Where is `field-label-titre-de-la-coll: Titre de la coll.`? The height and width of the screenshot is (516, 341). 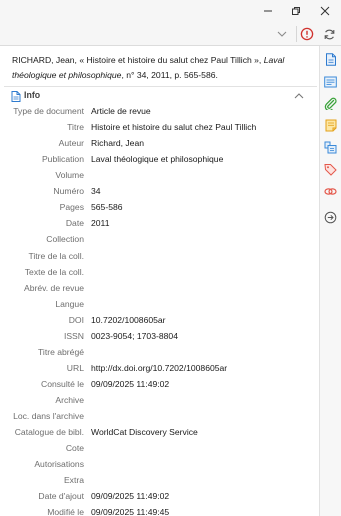 field-label-titre-de-la-coll: Titre de la coll. is located at coordinates (56, 255).